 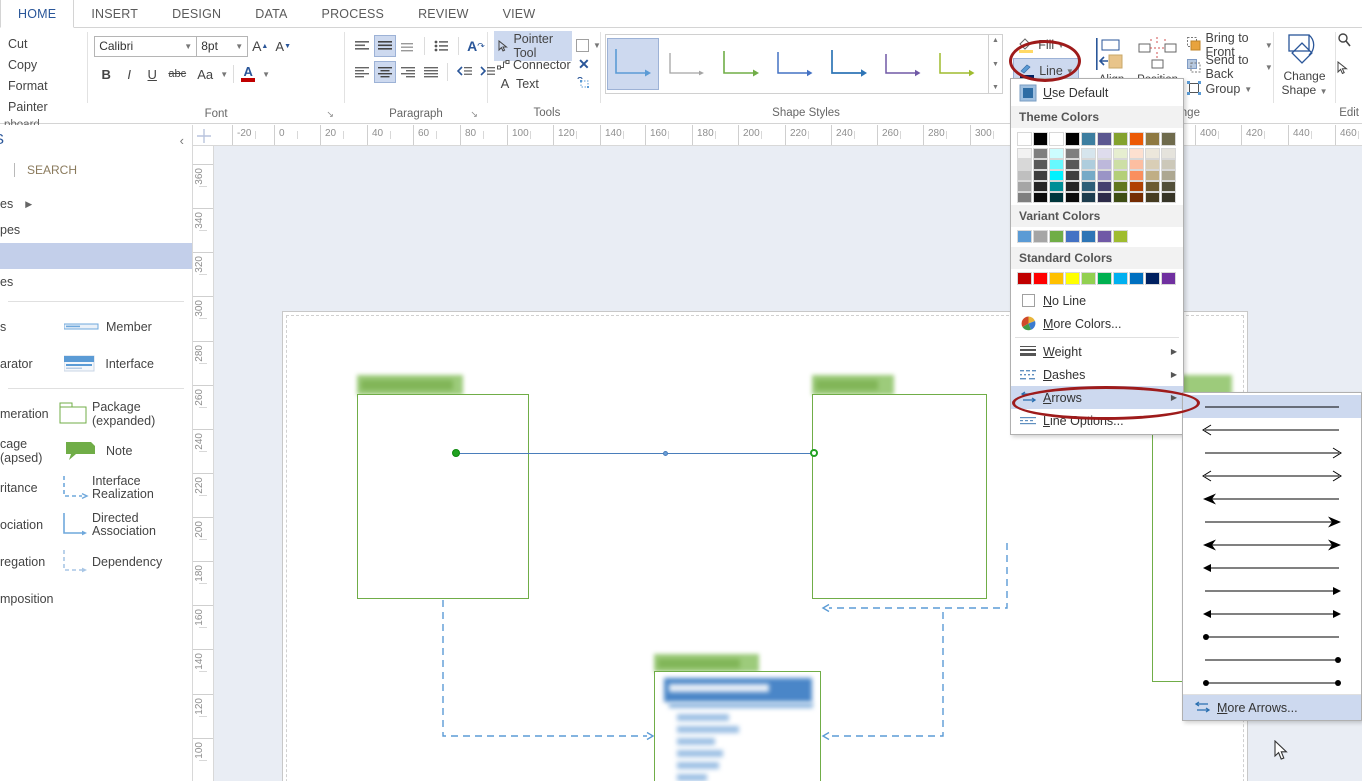 What do you see at coordinates (152, 74) in the screenshot?
I see `underline-button: U` at bounding box center [152, 74].